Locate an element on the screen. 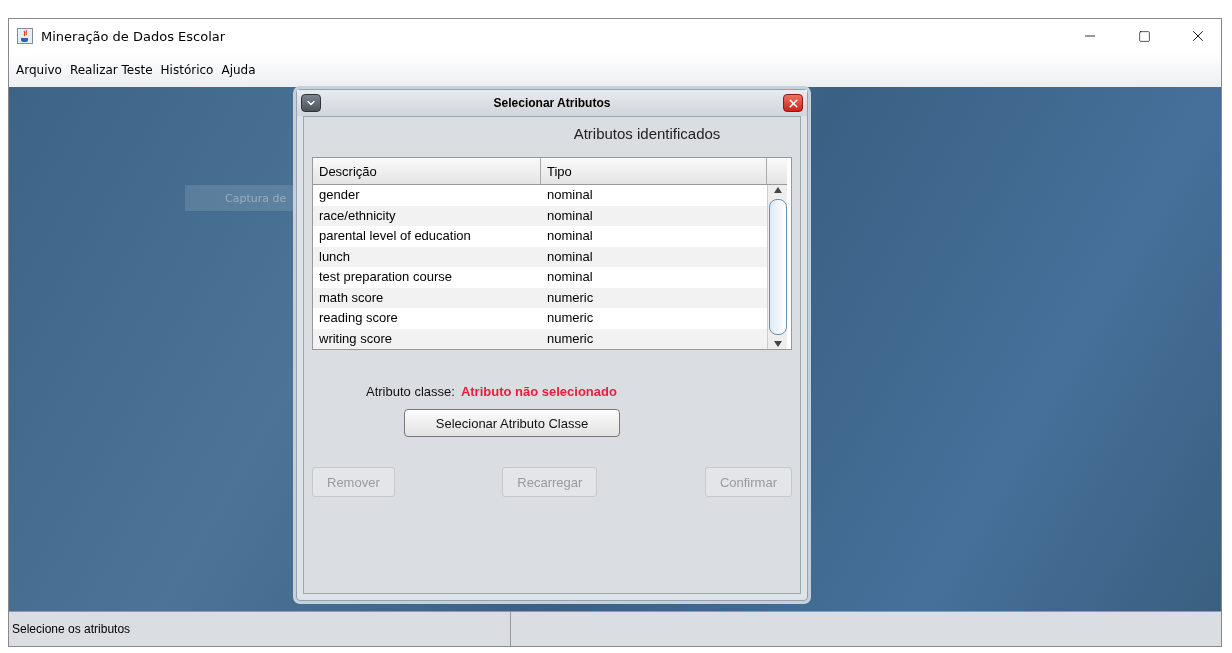  dialog-title: Selecionar Atributos is located at coordinates (552, 103).